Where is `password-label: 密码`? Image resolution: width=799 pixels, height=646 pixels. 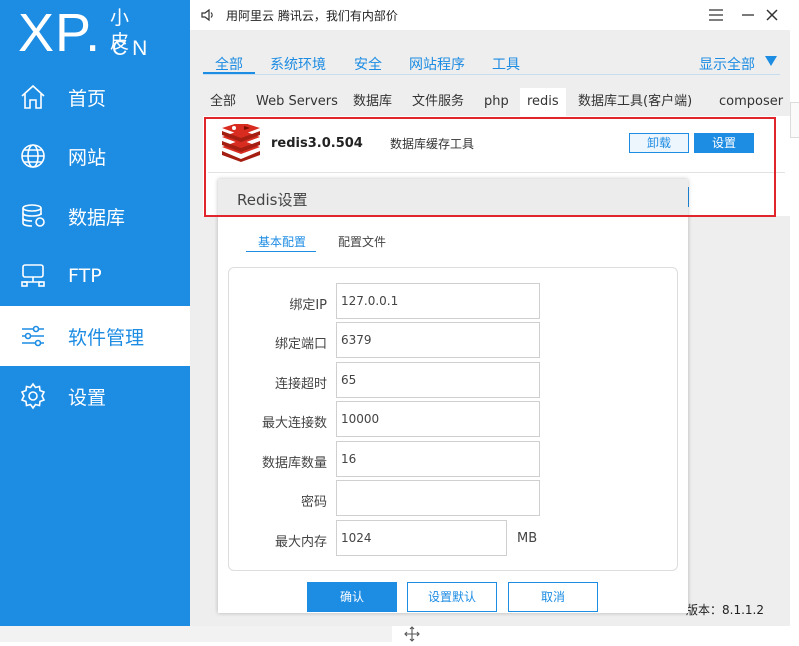 password-label: 密码 is located at coordinates (313, 502).